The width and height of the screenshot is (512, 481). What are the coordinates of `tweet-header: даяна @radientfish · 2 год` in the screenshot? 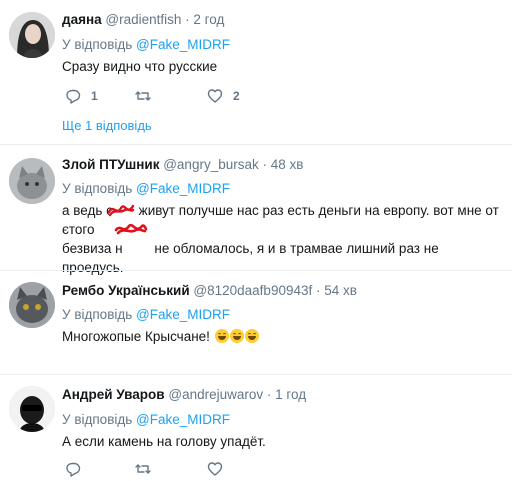 It's located at (143, 20).